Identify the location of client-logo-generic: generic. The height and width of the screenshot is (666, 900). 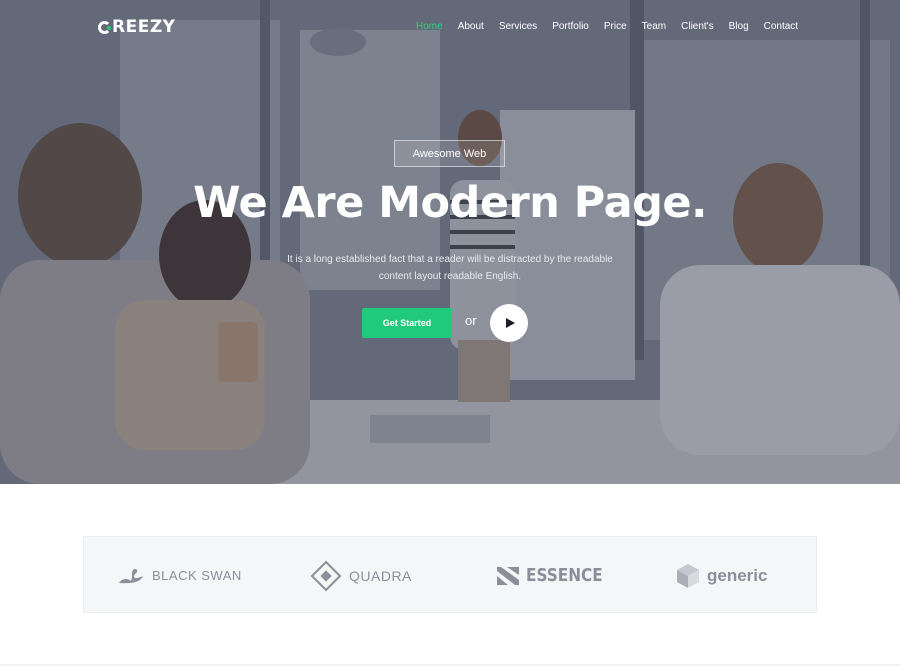
(721, 575).